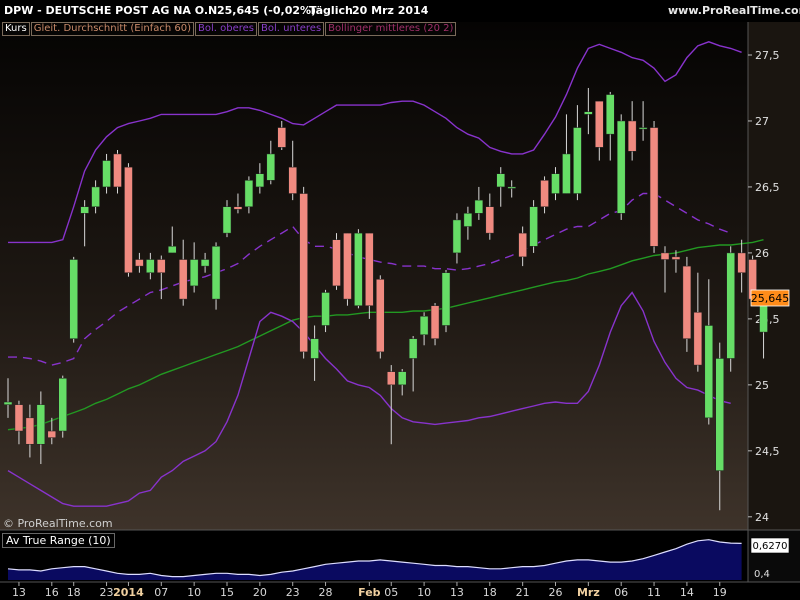  Describe the element at coordinates (762, 574) in the screenshot. I see `atr-tick-label: 0,4` at that location.